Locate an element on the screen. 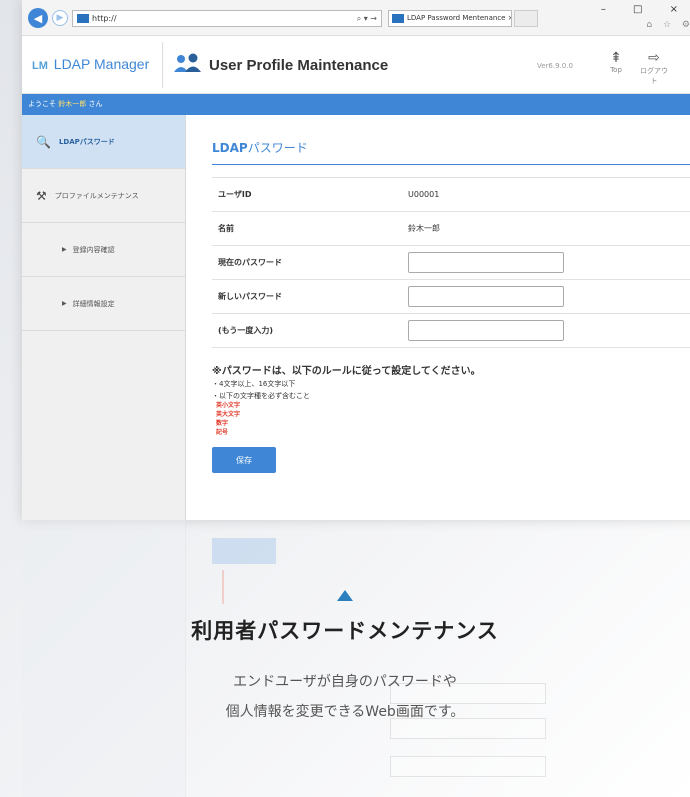  table-row: 新しいパスワード is located at coordinates (451, 296).